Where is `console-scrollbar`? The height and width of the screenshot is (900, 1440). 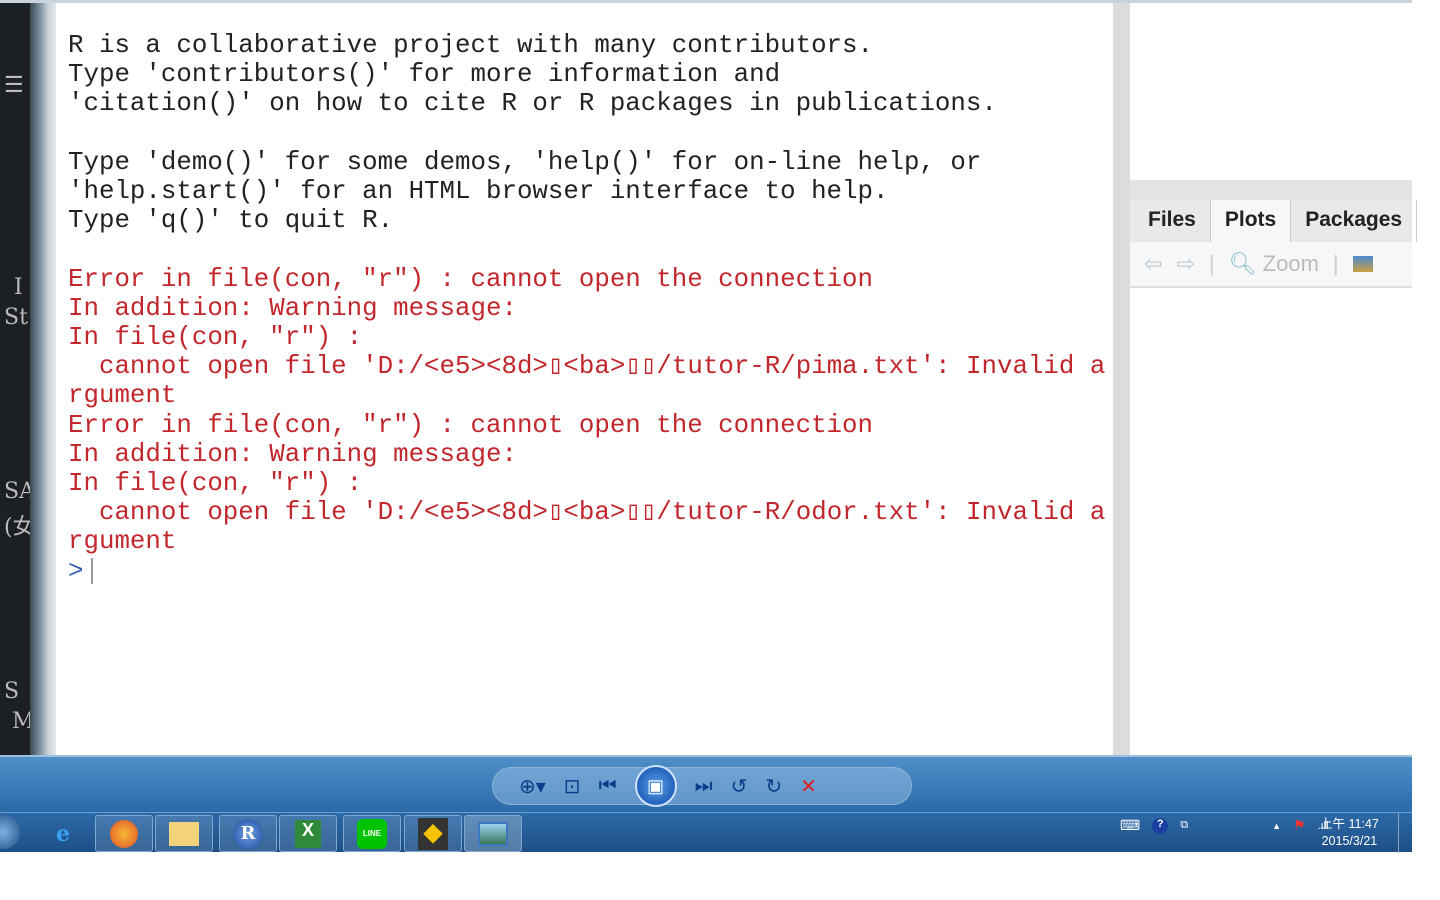
console-scrollbar is located at coordinates (1121, 379).